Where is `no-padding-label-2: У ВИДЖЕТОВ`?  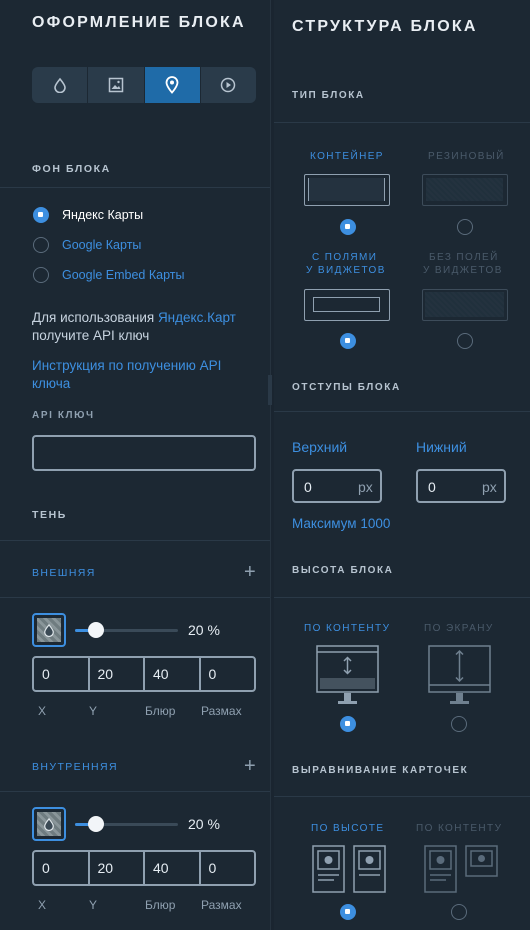 no-padding-label-2: У ВИДЖЕТОВ is located at coordinates (463, 270).